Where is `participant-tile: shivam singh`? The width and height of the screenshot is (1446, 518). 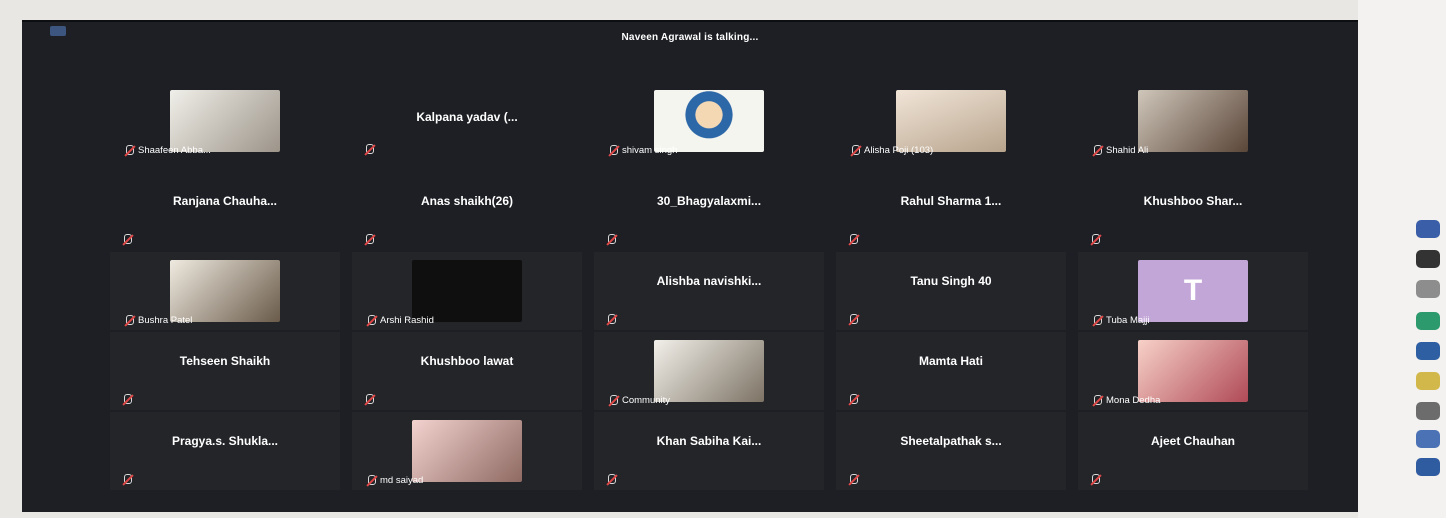
participant-tile: shivam singh is located at coordinates (709, 121).